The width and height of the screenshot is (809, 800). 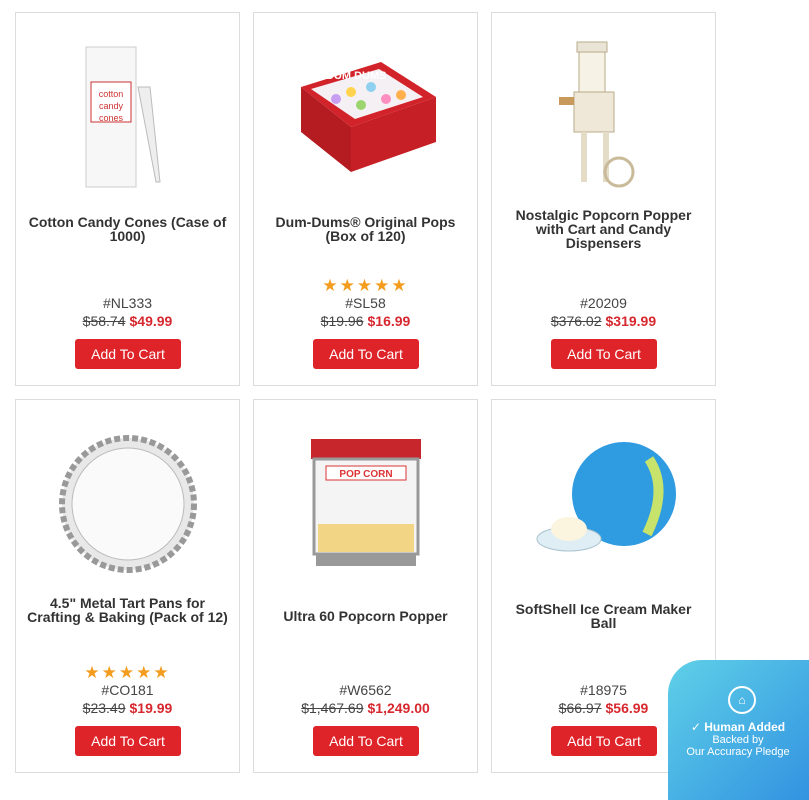 I want to click on product-title: SoftShell Ice Cream Maker Ball, so click(x=603, y=616).